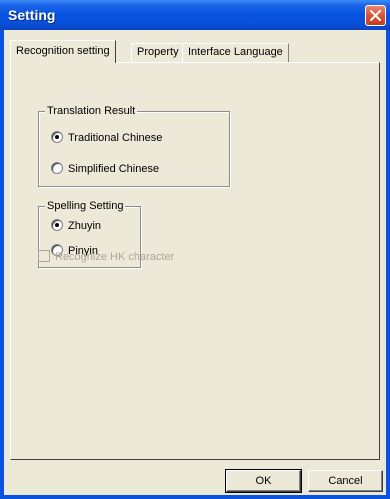 The width and height of the screenshot is (390, 499). What do you see at coordinates (235, 52) in the screenshot?
I see `tab-interface-language: Interface Language` at bounding box center [235, 52].